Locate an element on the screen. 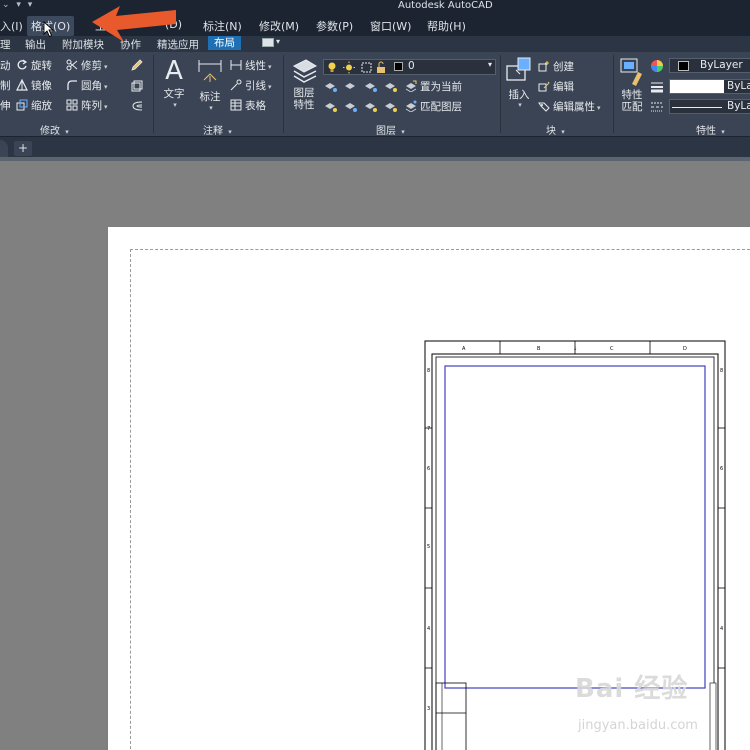 The height and width of the screenshot is (750, 750). linear-label: 线性 is located at coordinates (255, 66).